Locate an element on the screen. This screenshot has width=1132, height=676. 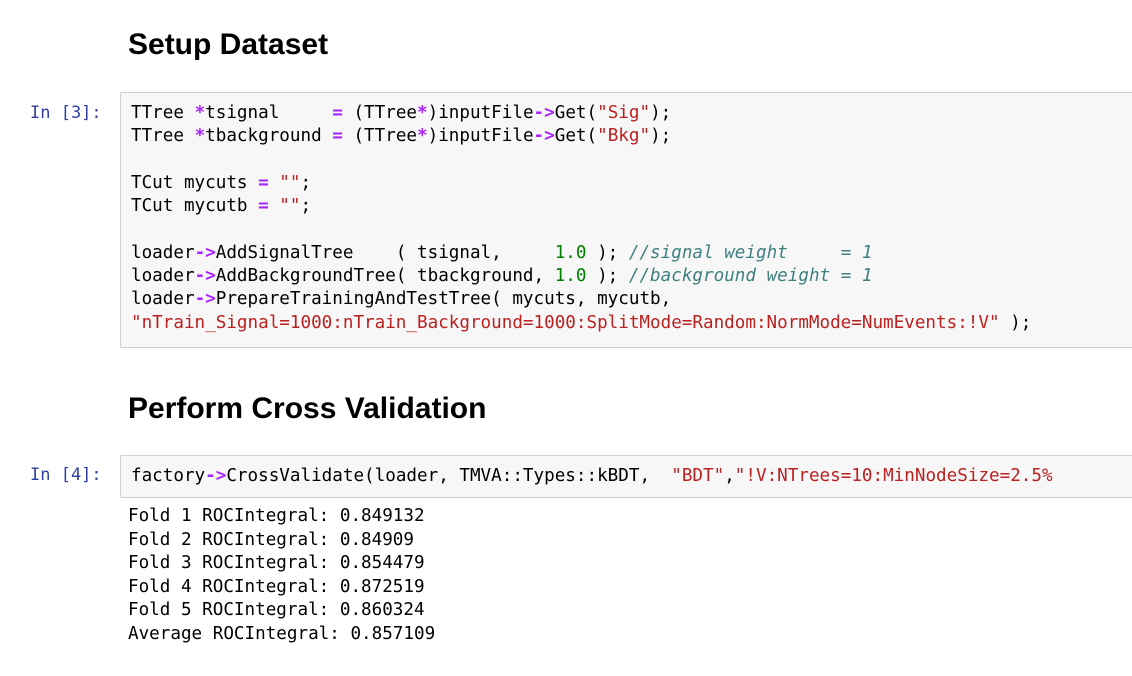
code-text: tbackground is located at coordinates (269, 136).